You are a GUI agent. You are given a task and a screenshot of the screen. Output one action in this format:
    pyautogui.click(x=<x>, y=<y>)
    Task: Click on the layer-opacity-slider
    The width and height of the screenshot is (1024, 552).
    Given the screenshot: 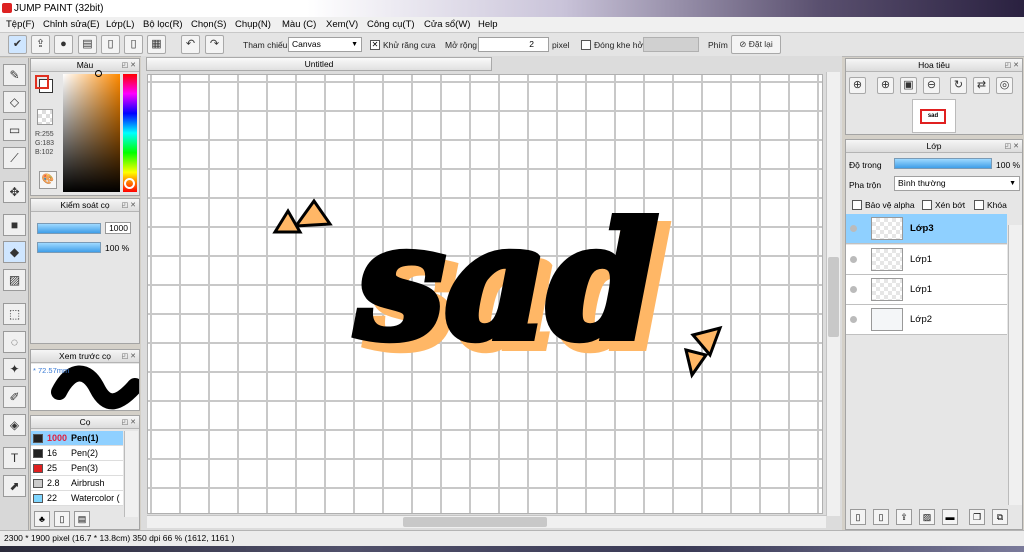 What is the action you would take?
    pyautogui.click(x=943, y=163)
    